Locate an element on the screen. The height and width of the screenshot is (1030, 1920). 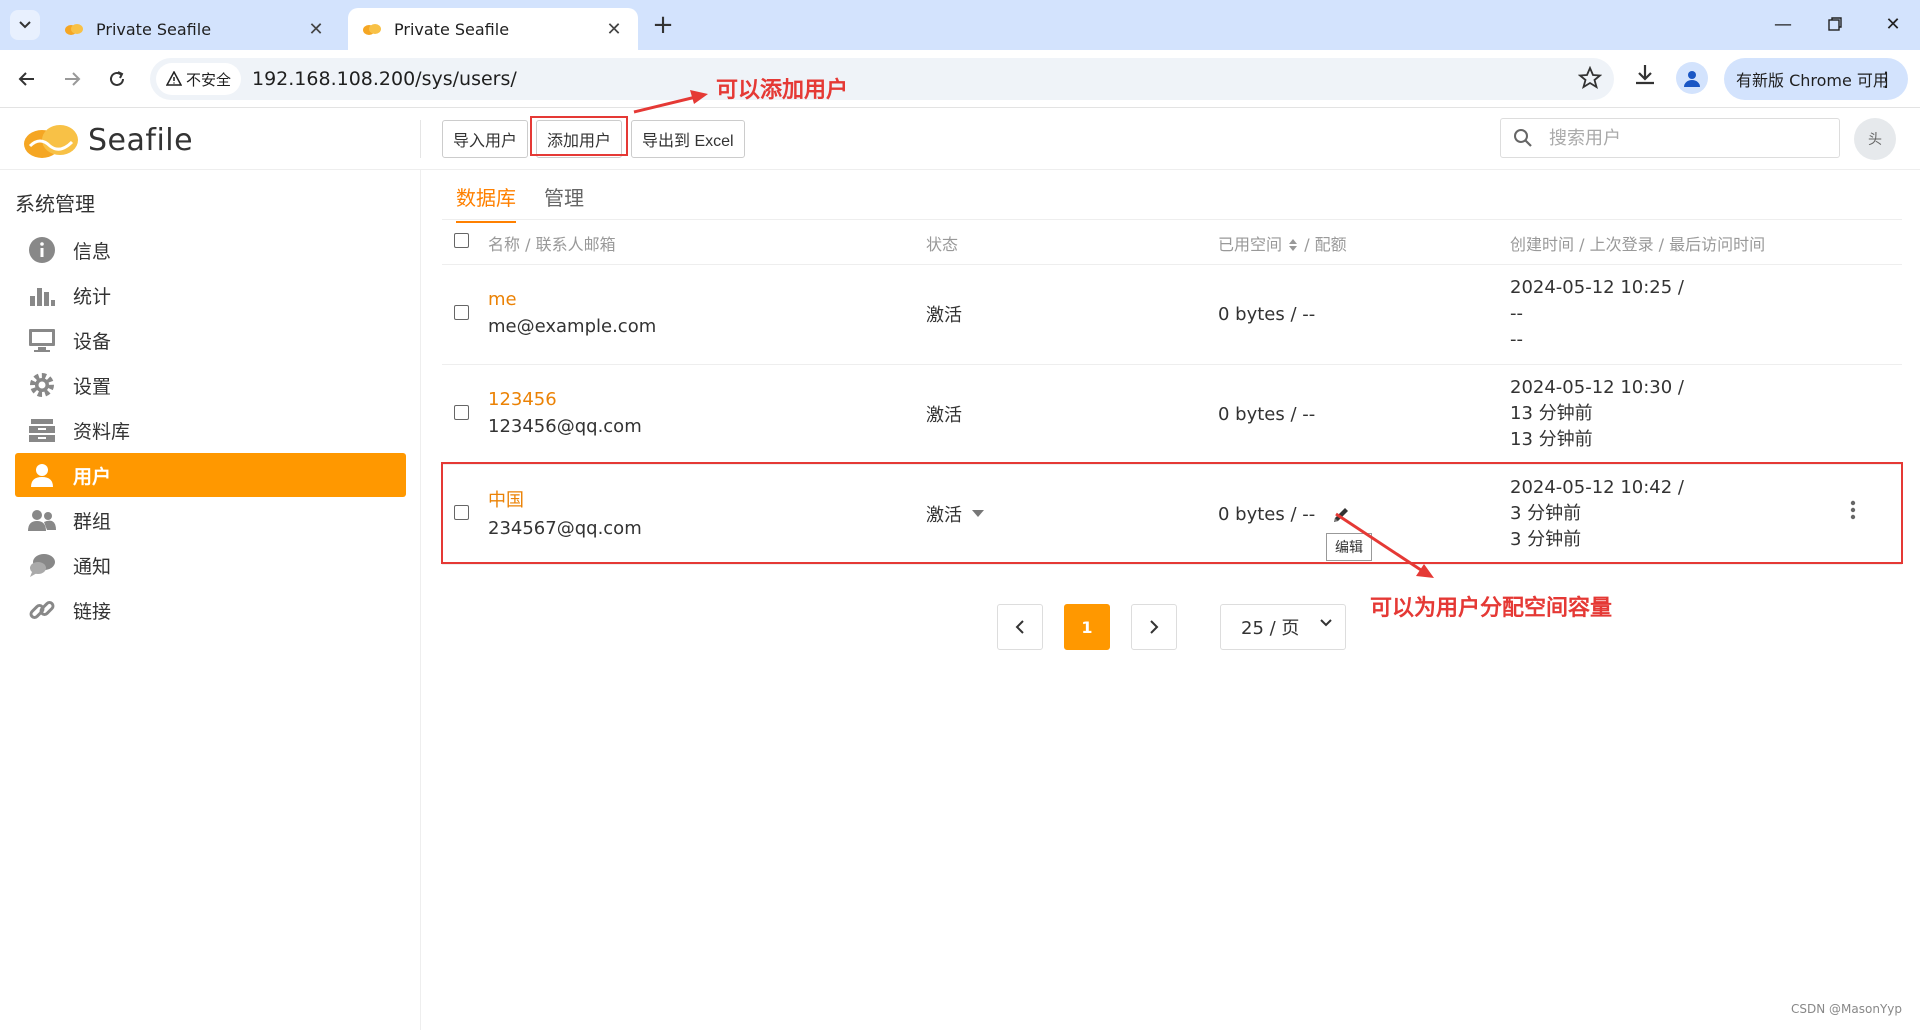
gear-icon is located at coordinates (42, 385).